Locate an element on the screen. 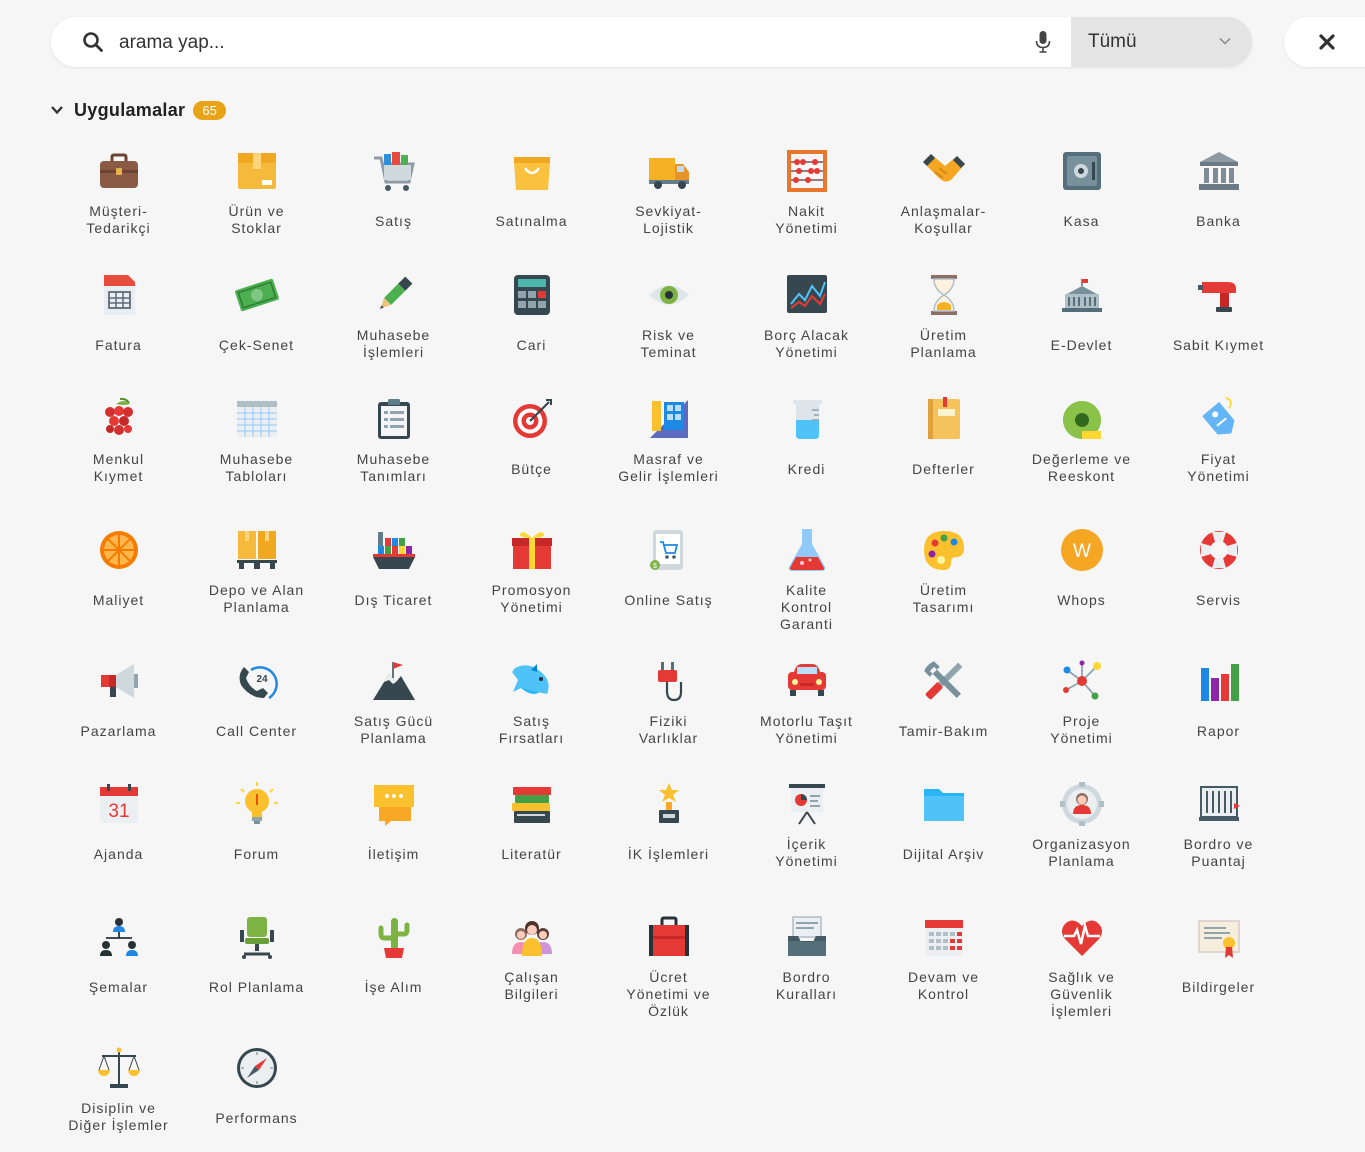 Image resolution: width=1365 pixels, height=1152 pixels. app-tile: 24 Call Center is located at coordinates (256, 707).